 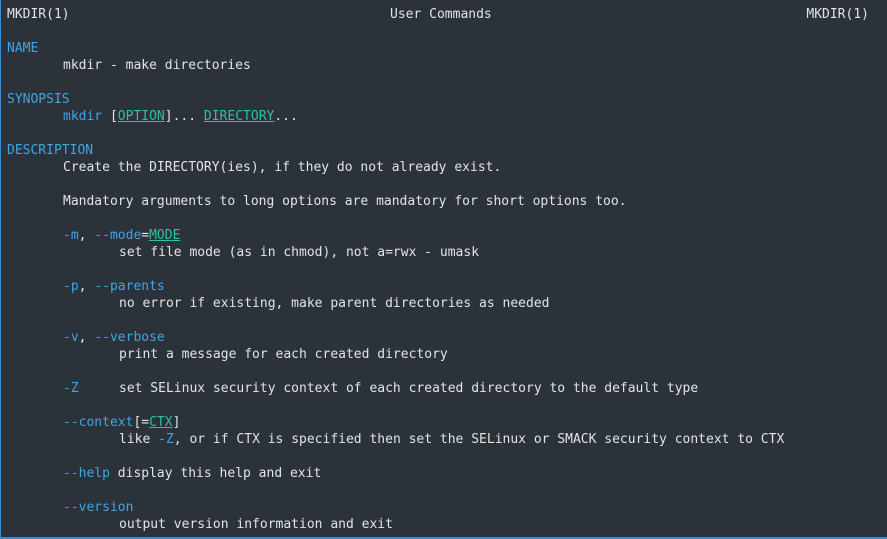 I want to click on option-help: --help display this help and exit, so click(x=192, y=473).